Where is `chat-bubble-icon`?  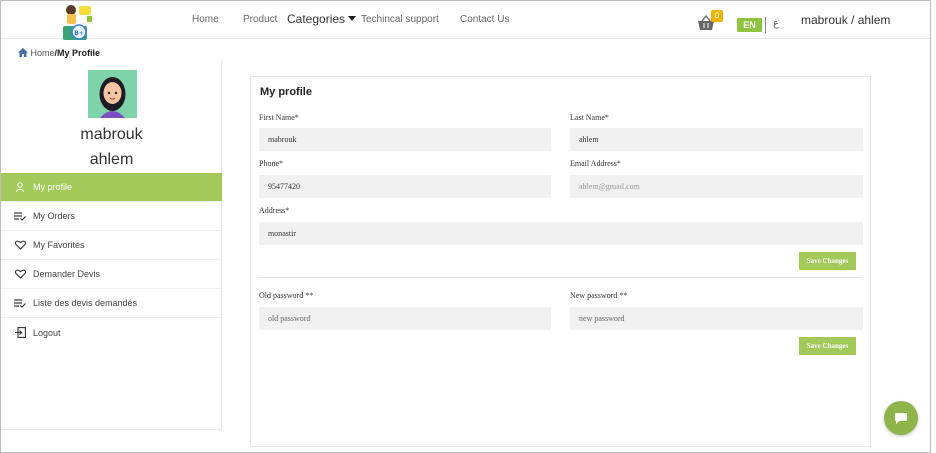
chat-bubble-icon is located at coordinates (901, 418).